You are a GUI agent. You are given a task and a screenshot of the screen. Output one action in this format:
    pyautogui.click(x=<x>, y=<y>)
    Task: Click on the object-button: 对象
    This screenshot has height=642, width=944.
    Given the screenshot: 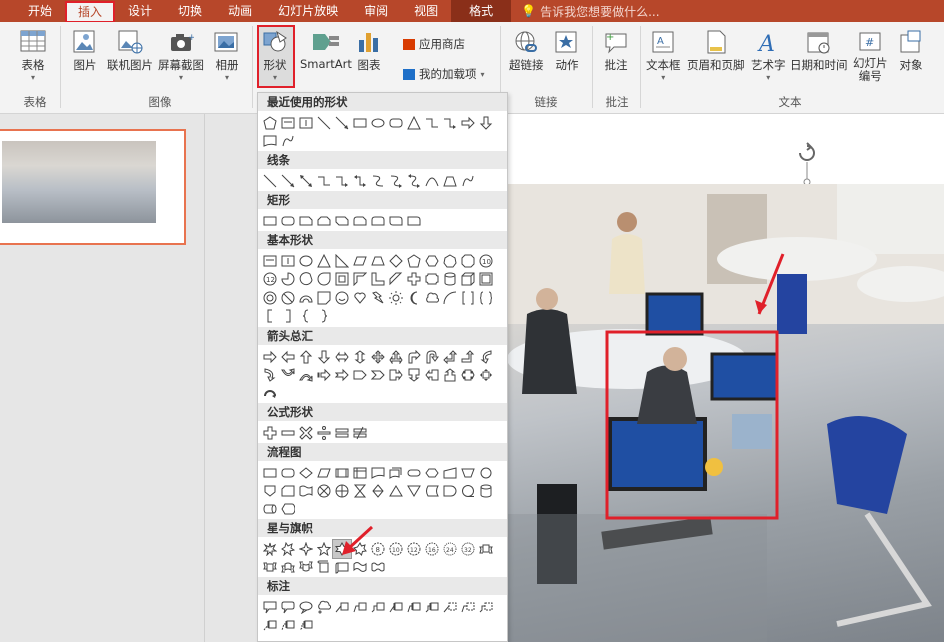 What is the action you would take?
    pyautogui.click(x=911, y=51)
    